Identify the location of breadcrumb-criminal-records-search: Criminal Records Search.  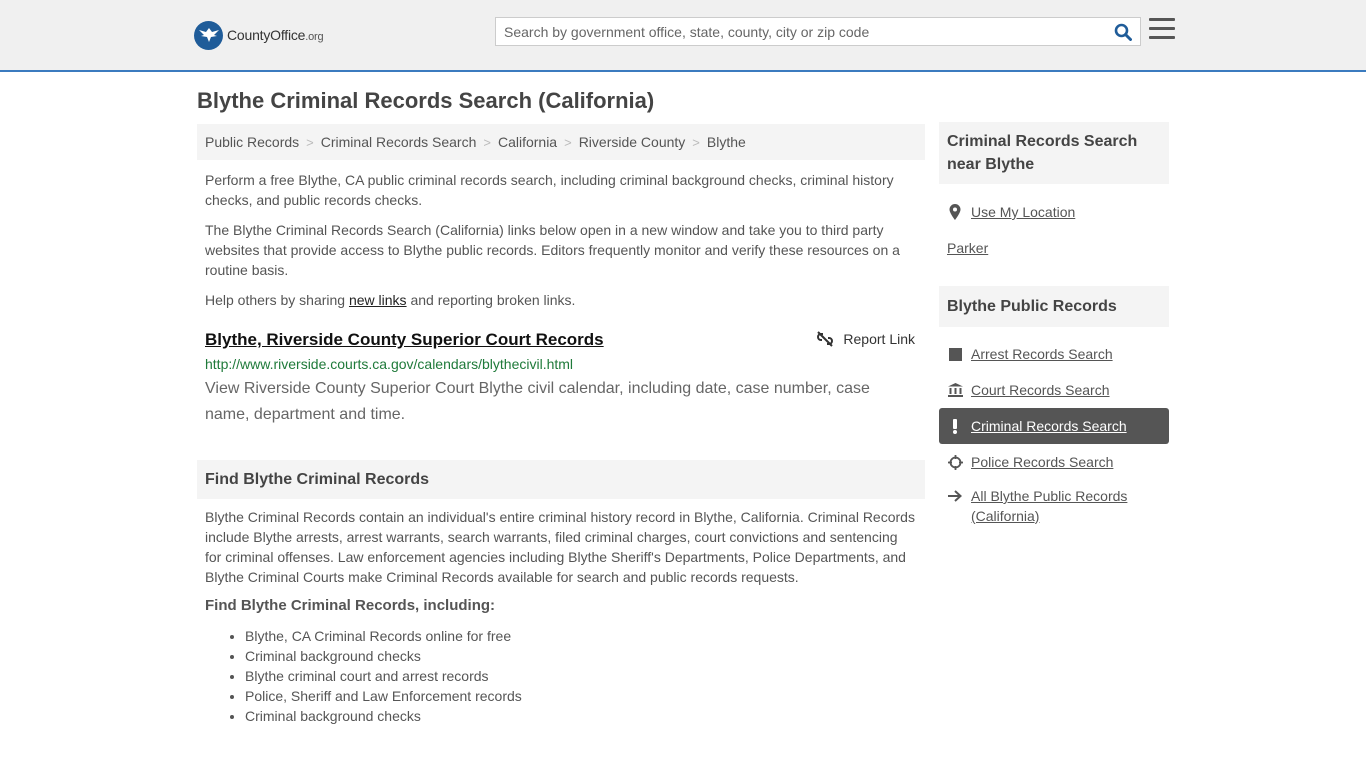
(399, 142).